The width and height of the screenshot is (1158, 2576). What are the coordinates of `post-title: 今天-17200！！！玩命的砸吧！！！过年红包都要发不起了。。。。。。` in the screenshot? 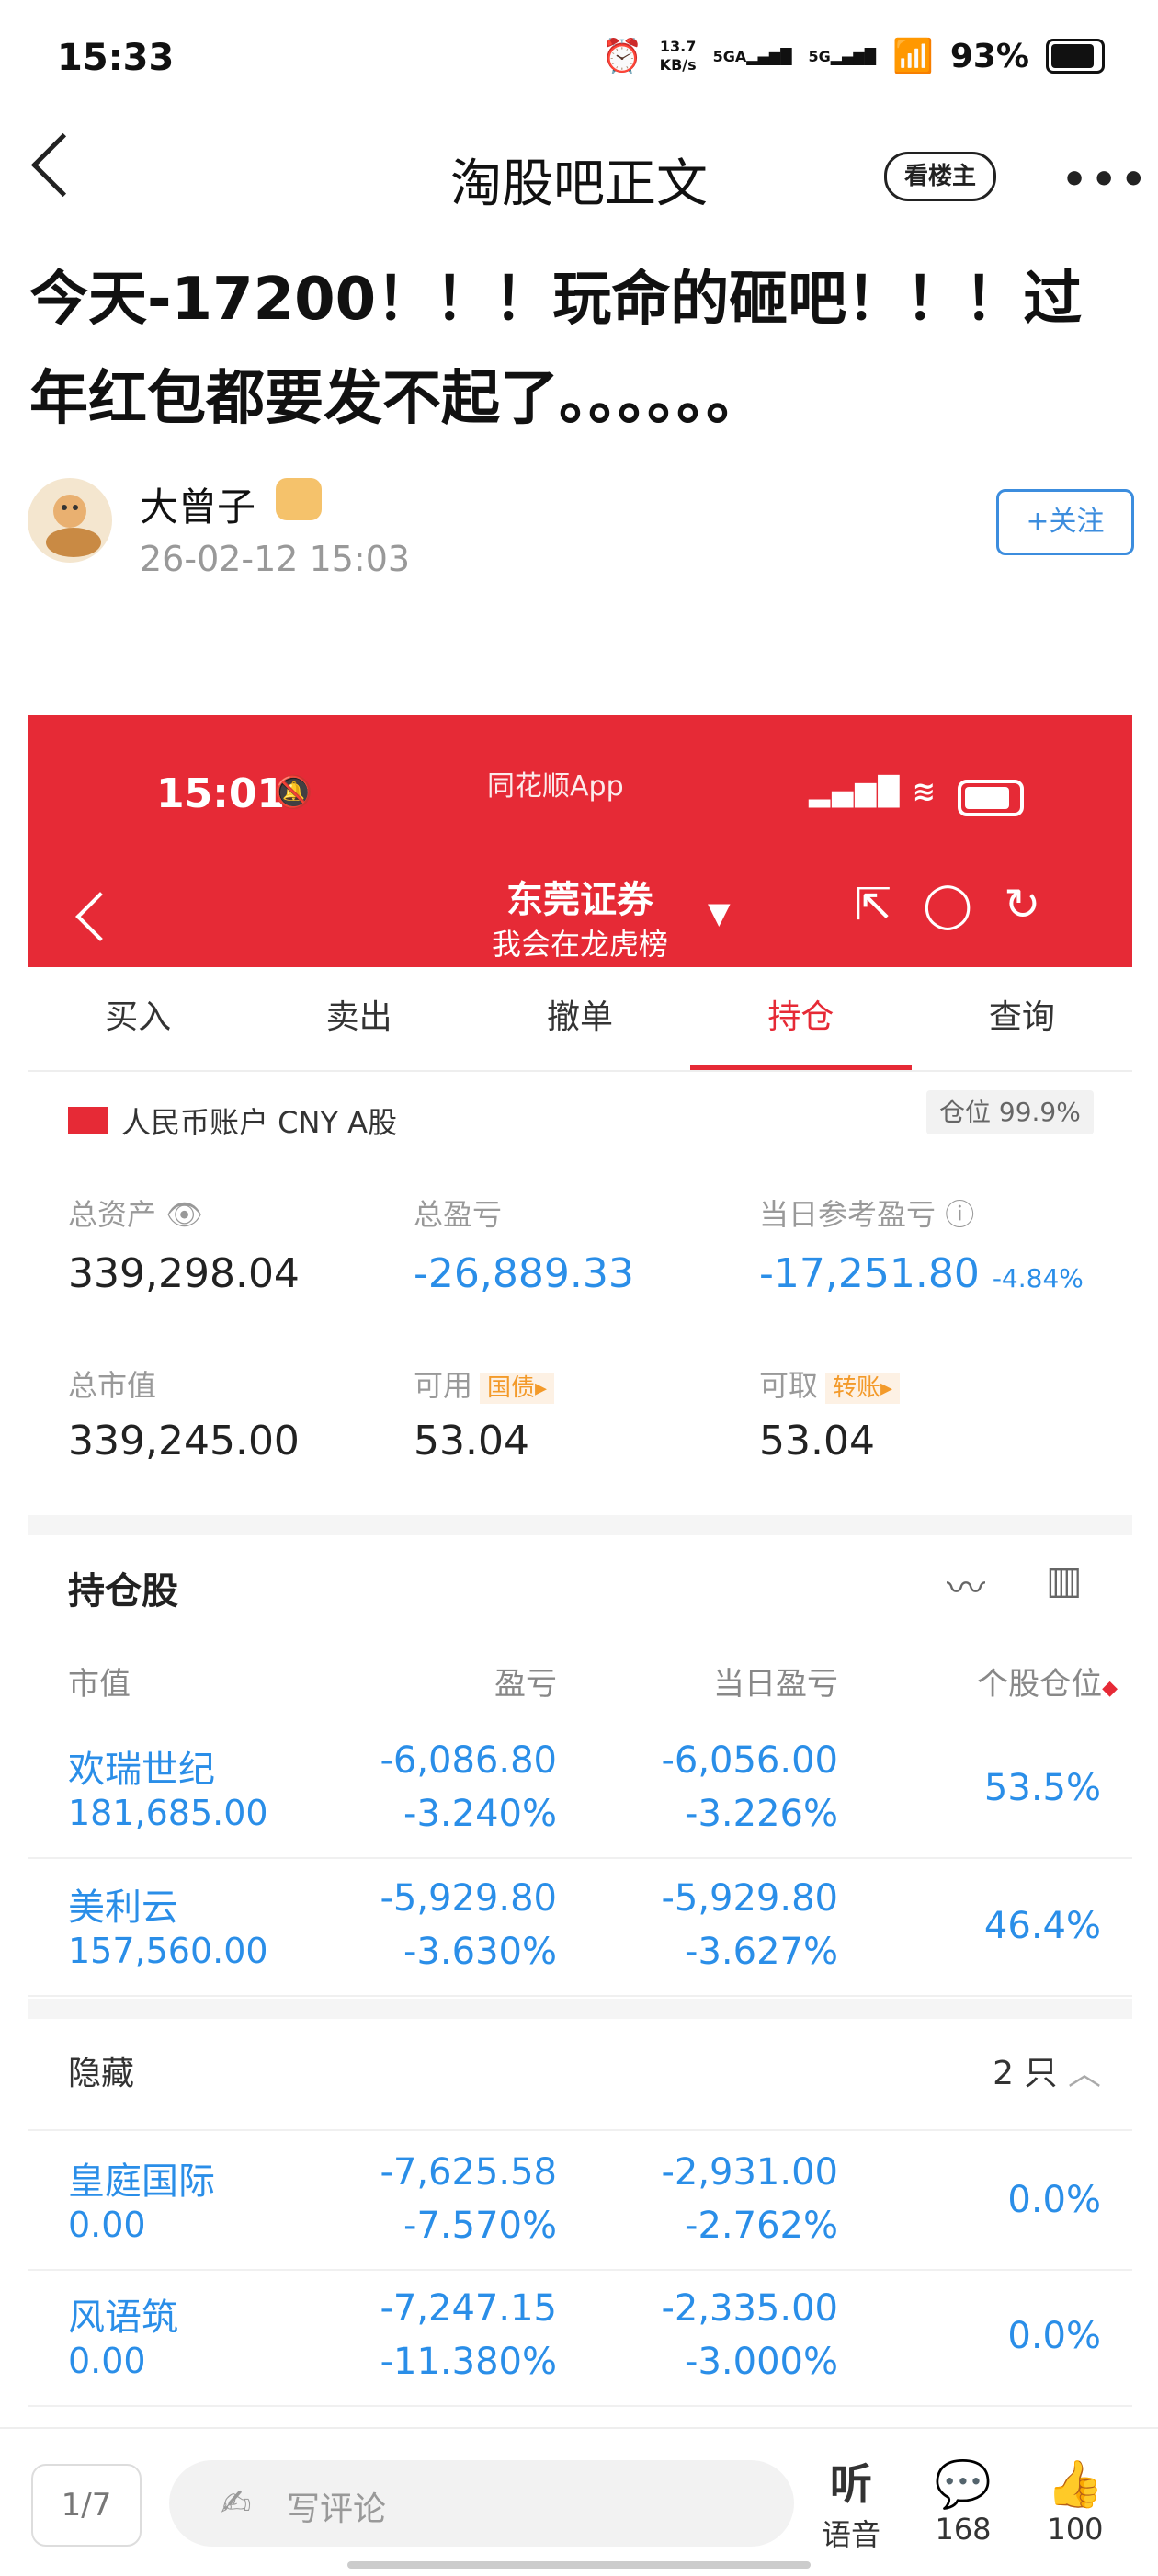 It's located at (556, 349).